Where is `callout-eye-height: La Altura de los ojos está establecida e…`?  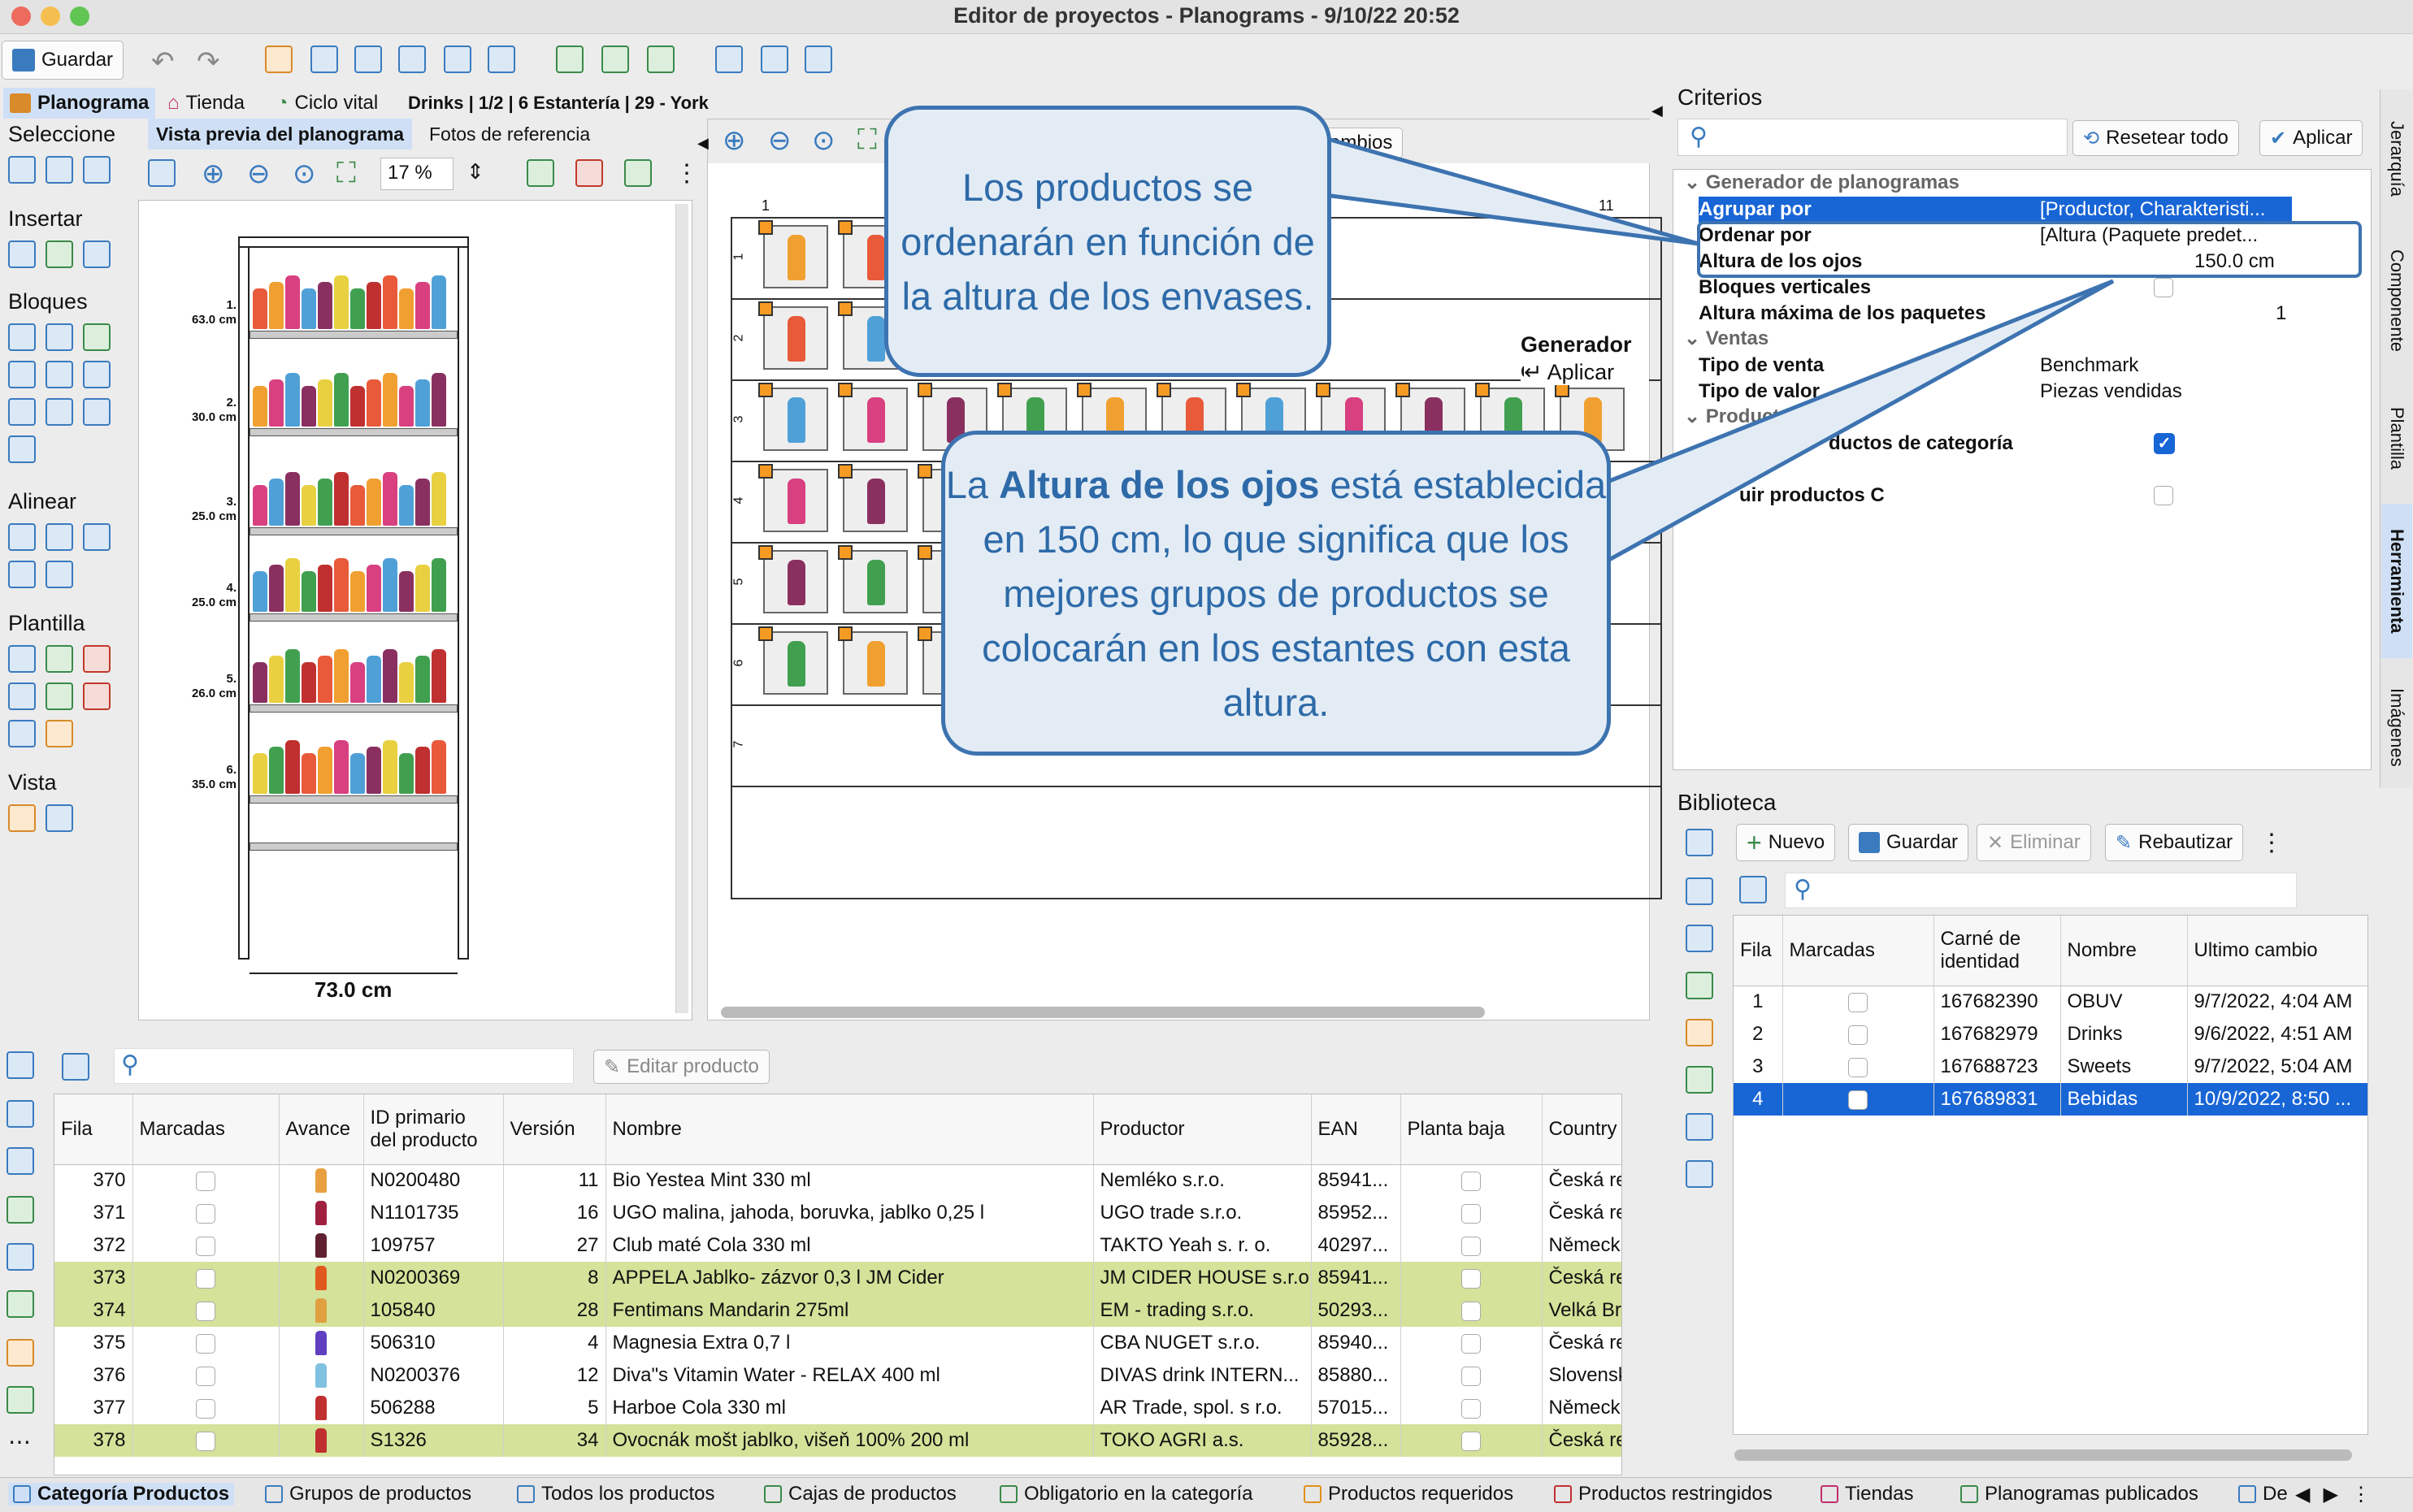
callout-eye-height: La Altura de los ojos está establecida e… is located at coordinates (1276, 593).